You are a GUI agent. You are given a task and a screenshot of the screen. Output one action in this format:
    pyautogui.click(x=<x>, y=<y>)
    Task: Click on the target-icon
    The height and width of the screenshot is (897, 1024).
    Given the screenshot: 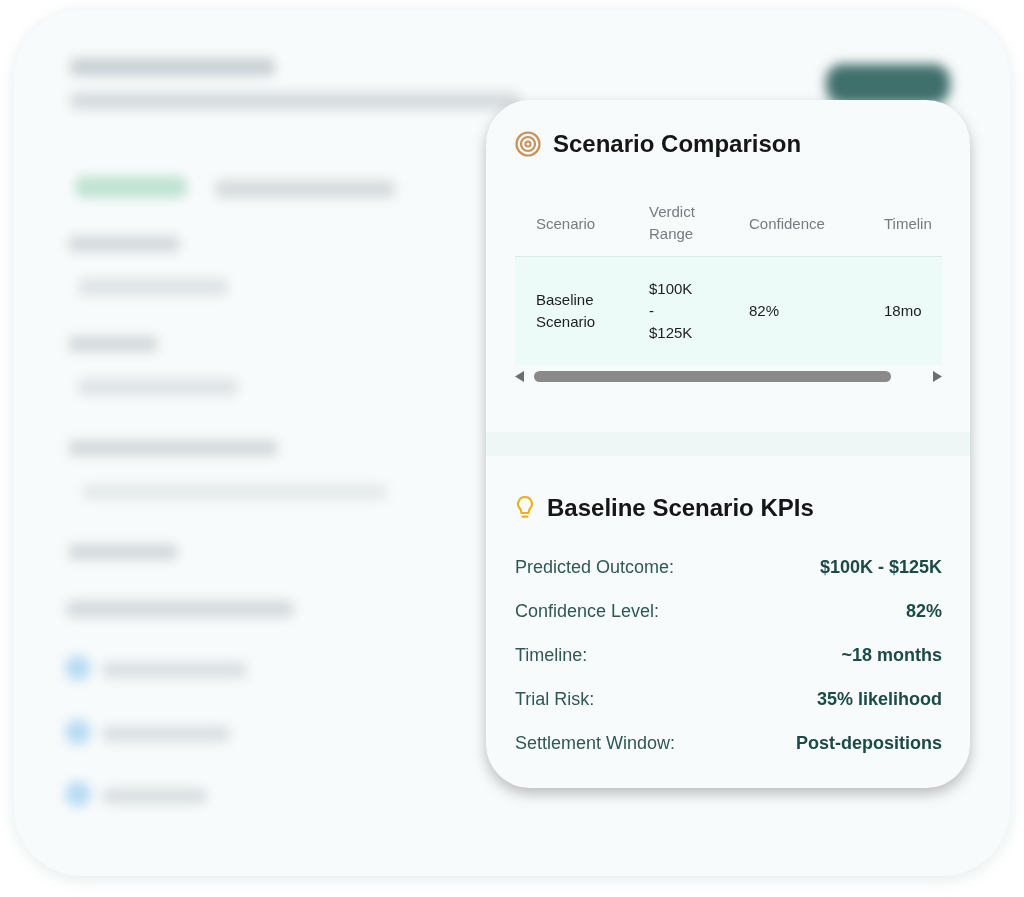 What is the action you would take?
    pyautogui.click(x=528, y=144)
    